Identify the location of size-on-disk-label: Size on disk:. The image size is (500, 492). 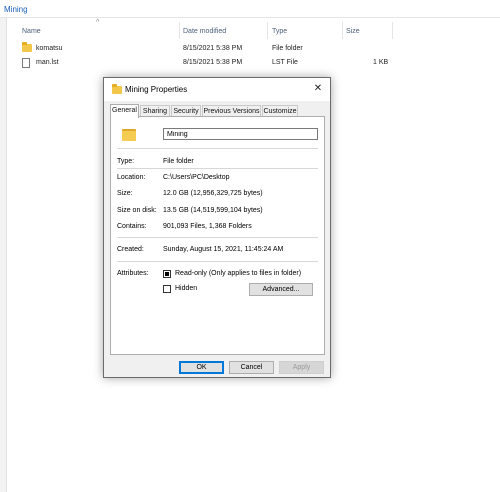
(137, 210).